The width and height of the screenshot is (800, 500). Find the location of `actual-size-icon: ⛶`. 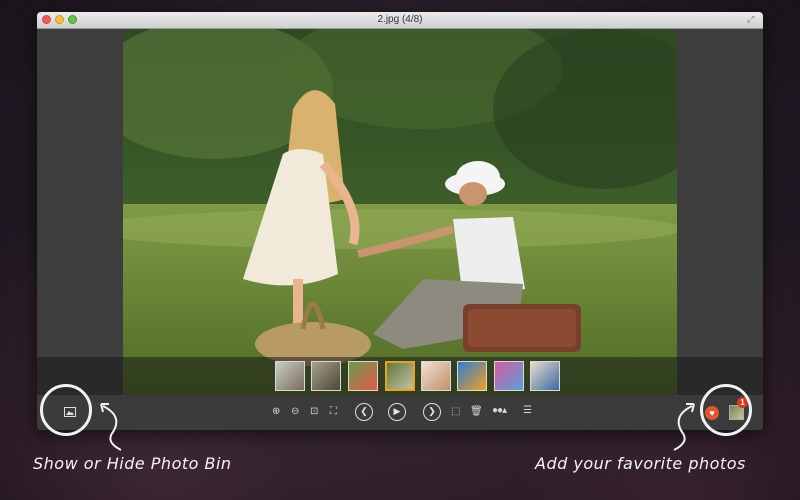

actual-size-icon: ⛶ is located at coordinates (333, 412).